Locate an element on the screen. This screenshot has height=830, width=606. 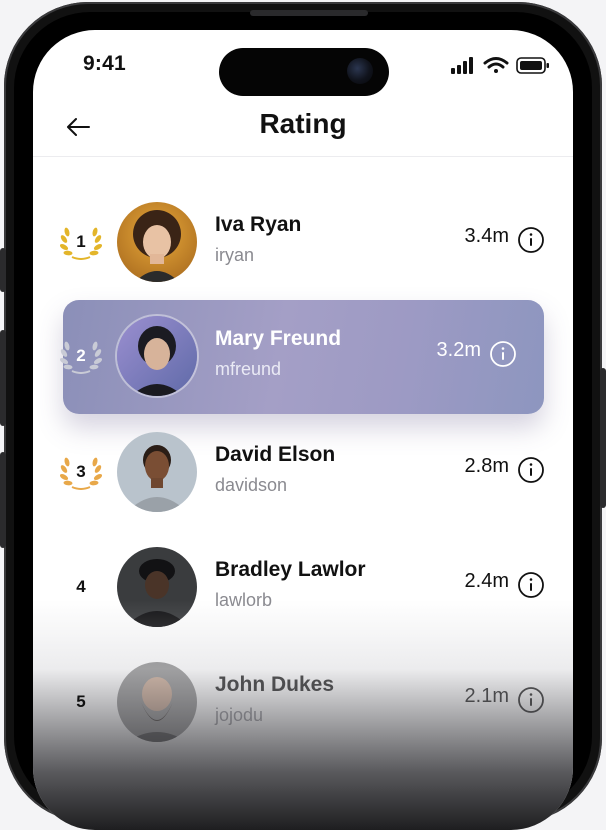
rank-number: 5 is located at coordinates (81, 701).